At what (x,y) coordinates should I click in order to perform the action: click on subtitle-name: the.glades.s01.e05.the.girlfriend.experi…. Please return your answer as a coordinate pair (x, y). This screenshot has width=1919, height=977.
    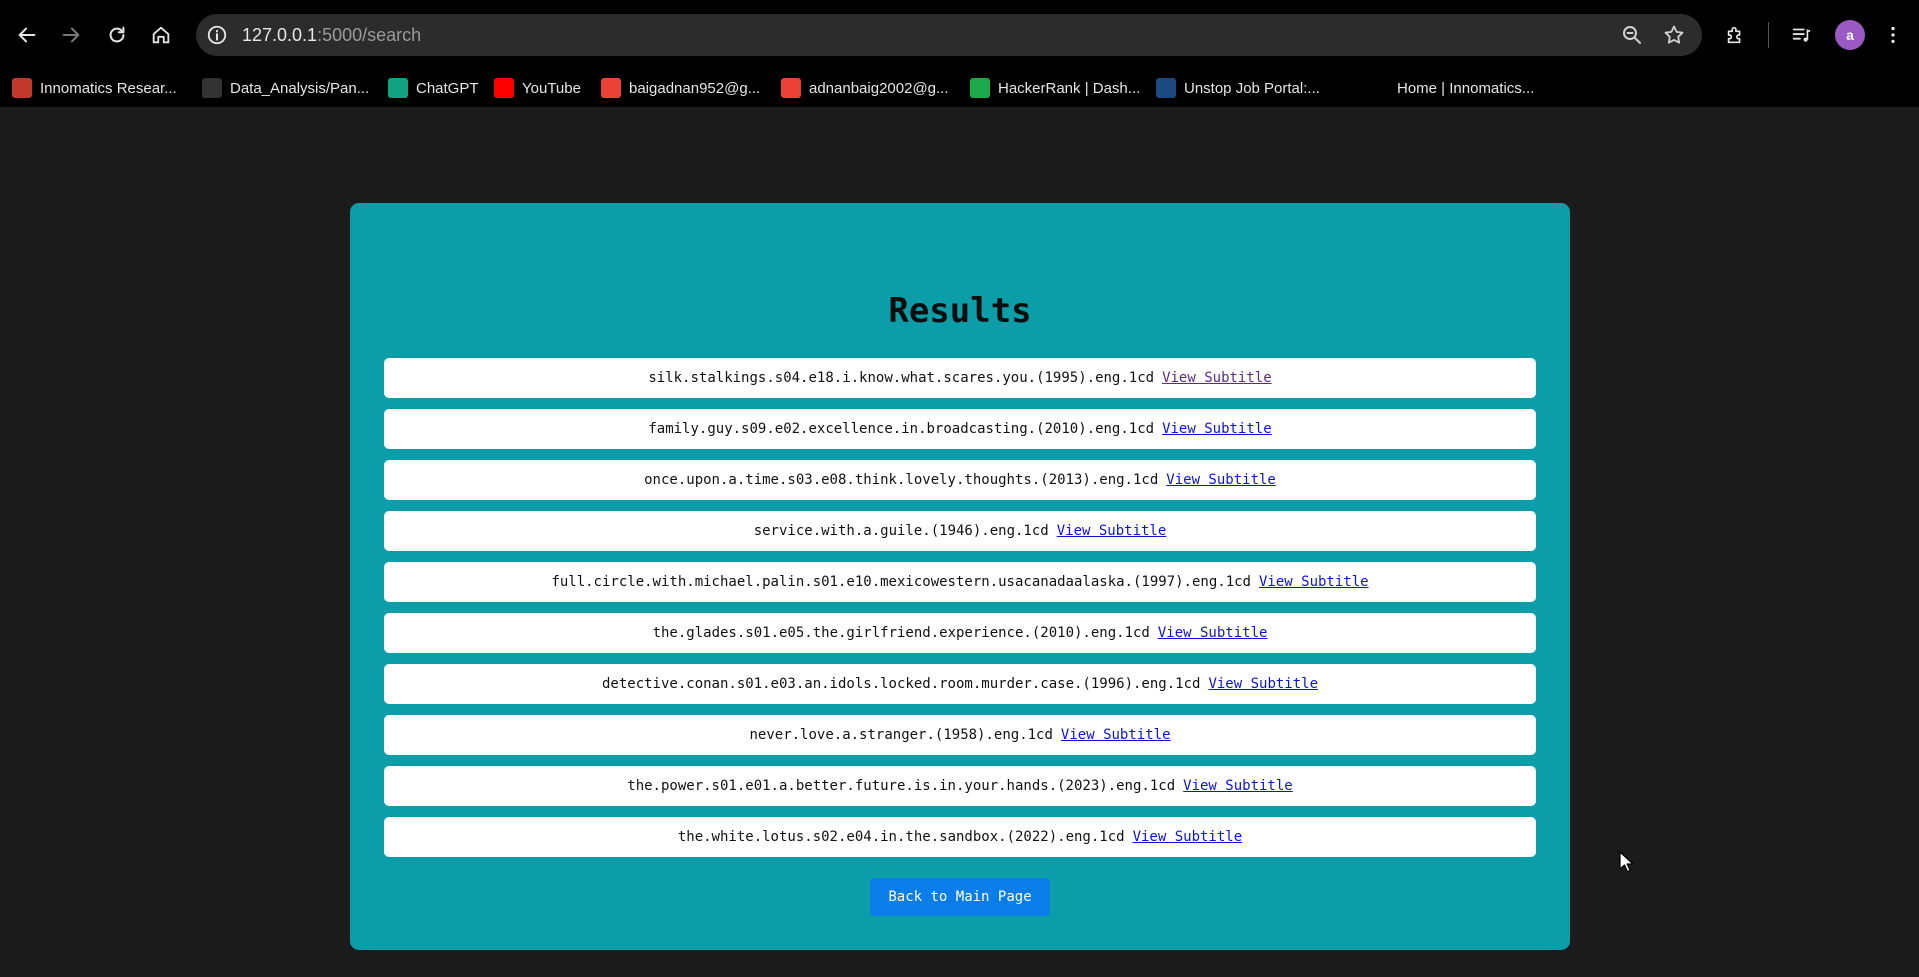
    Looking at the image, I should click on (901, 633).